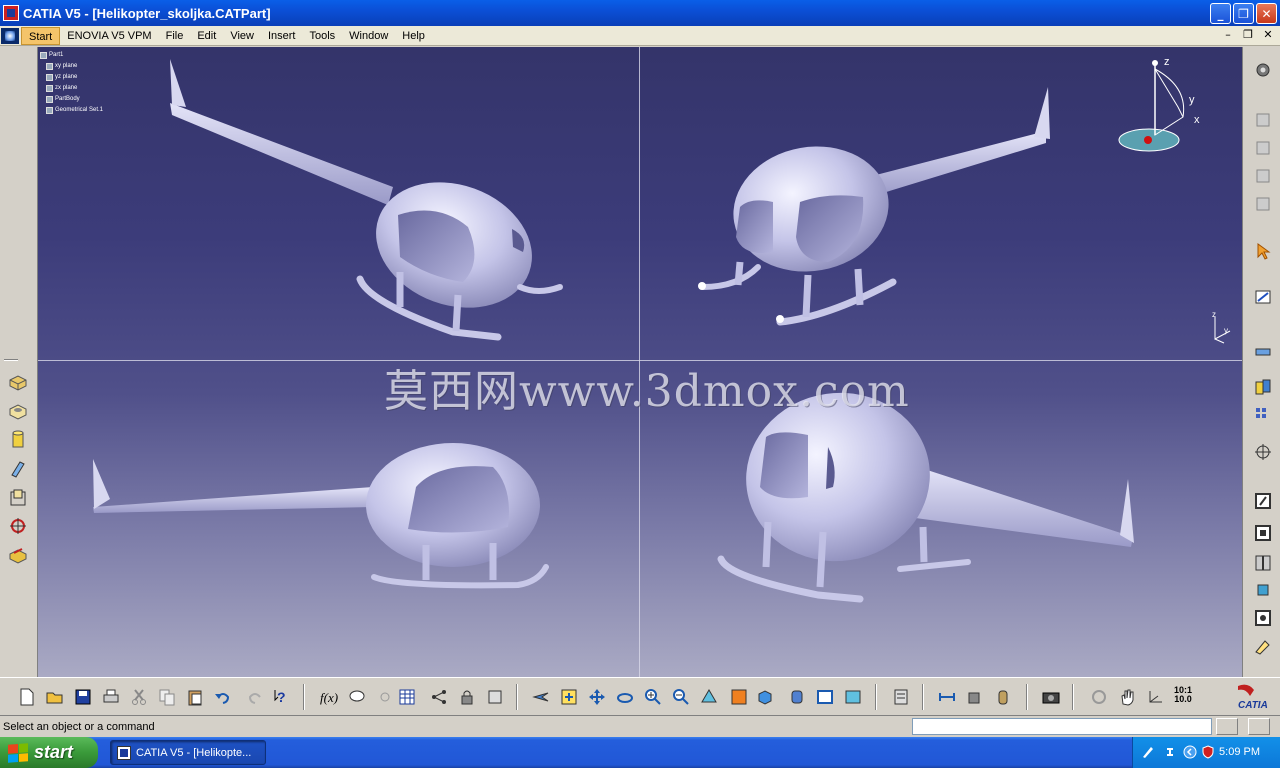 This screenshot has width=1280, height=768. What do you see at coordinates (495, 697) in the screenshot?
I see `workbench-icon` at bounding box center [495, 697].